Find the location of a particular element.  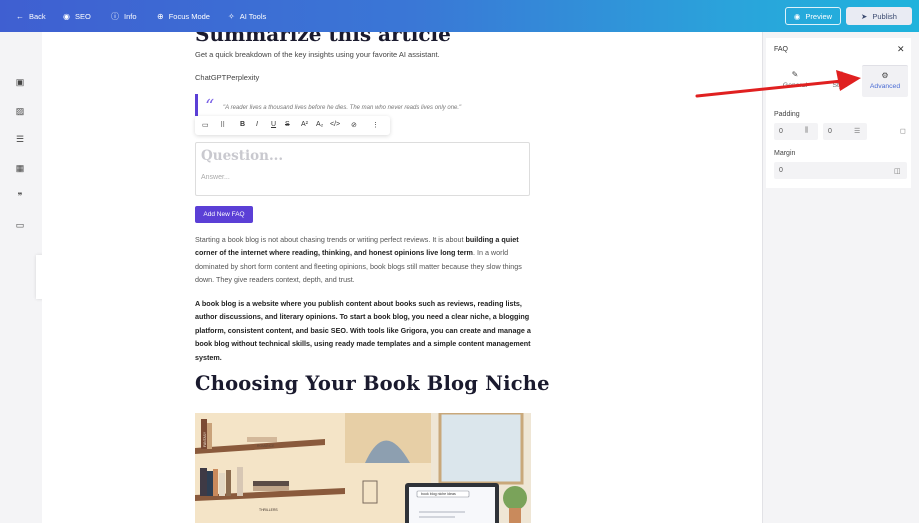

pencil-icon: ✎ is located at coordinates (795, 74).